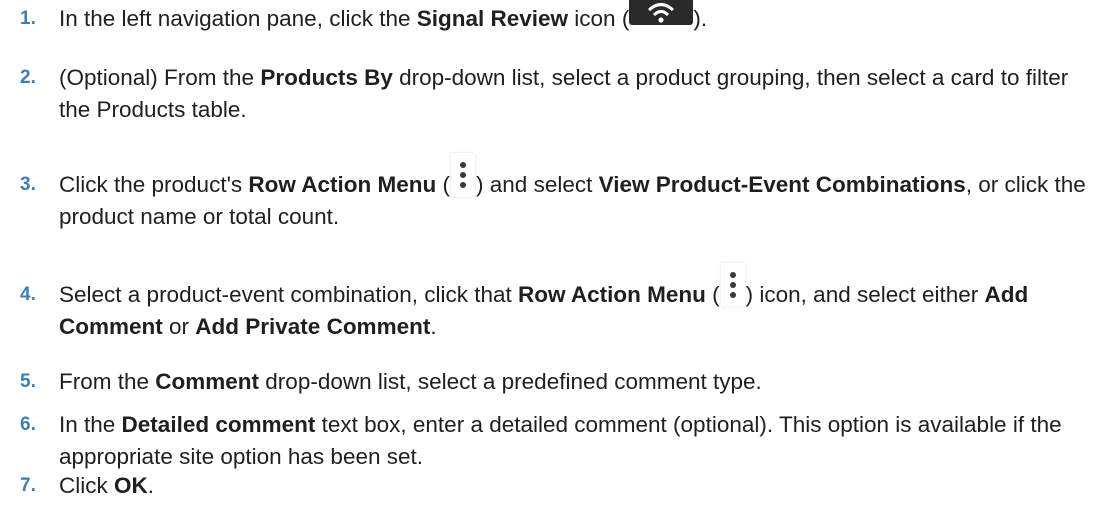 Image resolution: width=1110 pixels, height=511 pixels. I want to click on ui-term-products-by: Products By, so click(326, 77).